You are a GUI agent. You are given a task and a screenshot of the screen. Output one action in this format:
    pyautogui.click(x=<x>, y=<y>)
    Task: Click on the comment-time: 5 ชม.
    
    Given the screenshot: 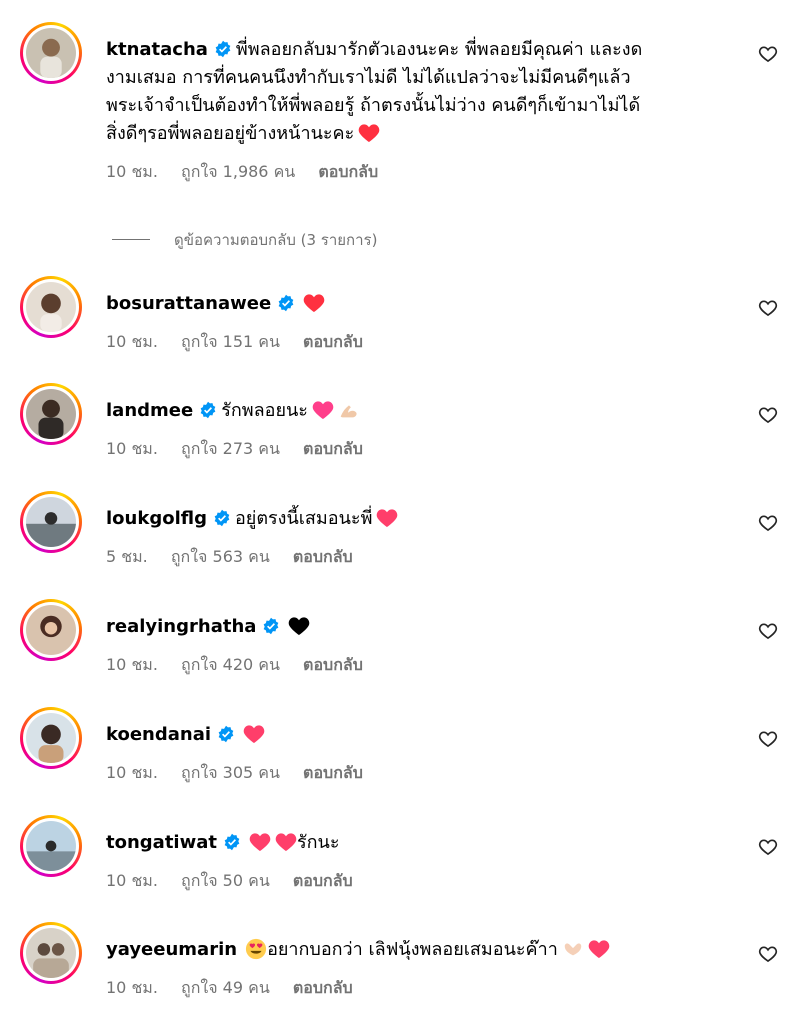 What is the action you would take?
    pyautogui.click(x=127, y=556)
    